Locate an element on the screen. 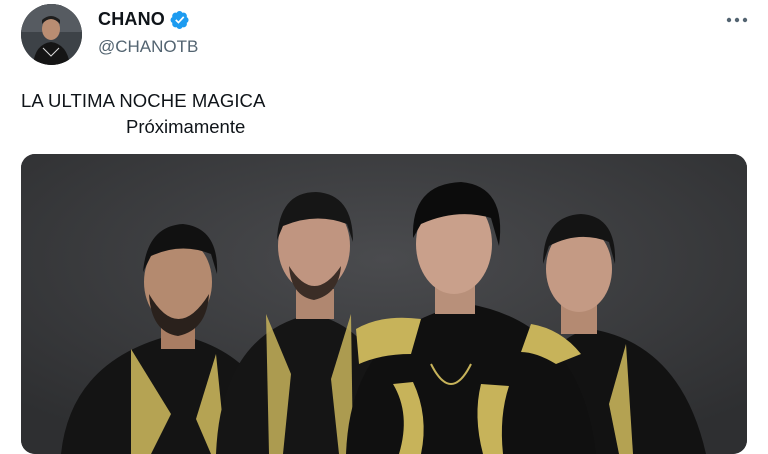 Image resolution: width=768 pixels, height=454 pixels. avatar is located at coordinates (51, 34).